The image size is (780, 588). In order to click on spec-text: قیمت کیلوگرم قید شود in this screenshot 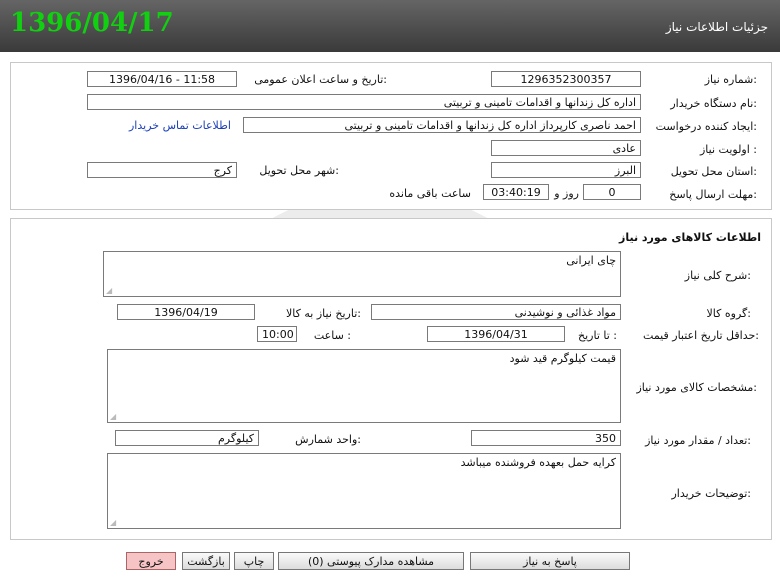, I will do `click(562, 358)`.